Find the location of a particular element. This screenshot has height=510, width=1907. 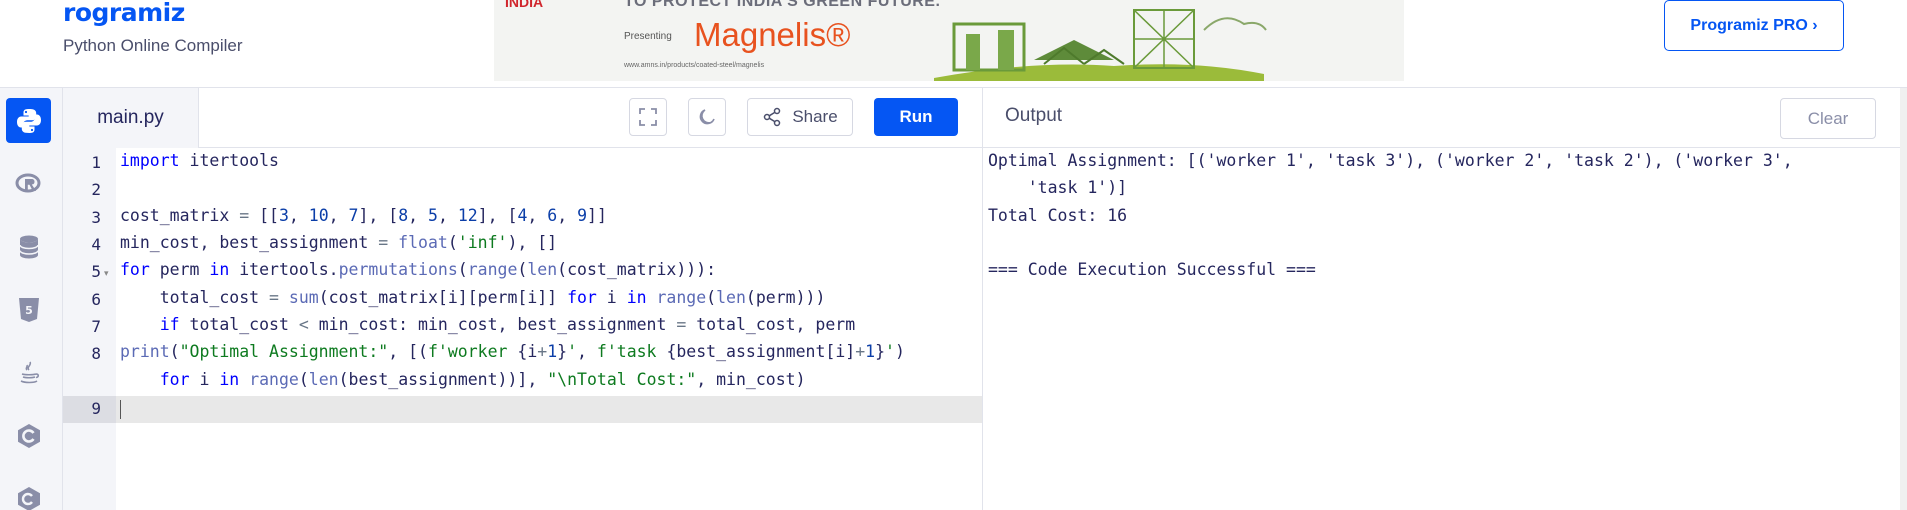

line-numbers: 1 2 3 4 5 ▾ 6 7 8 9 is located at coordinates (89, 329).